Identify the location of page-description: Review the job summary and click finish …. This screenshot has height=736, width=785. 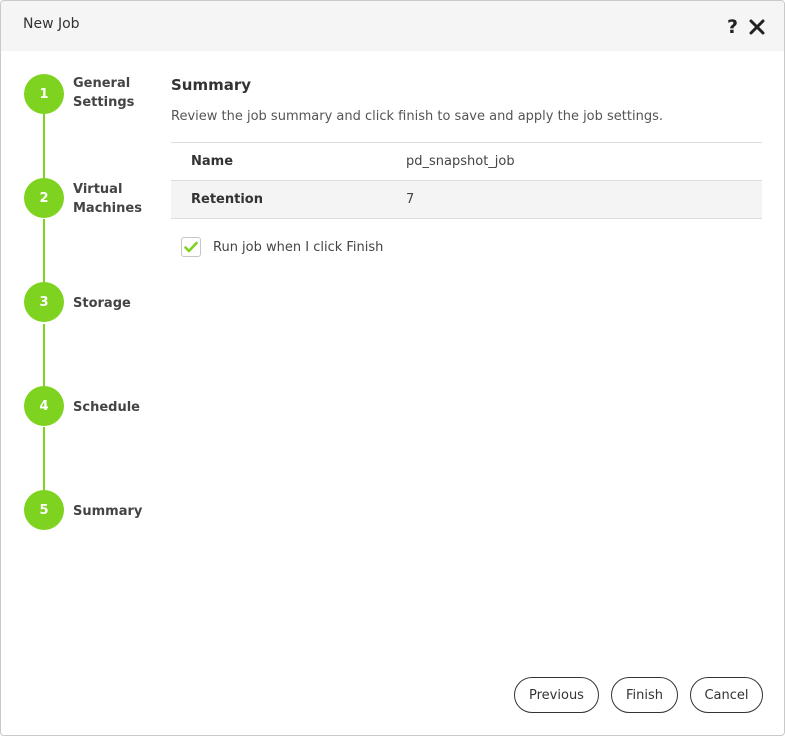
(417, 116).